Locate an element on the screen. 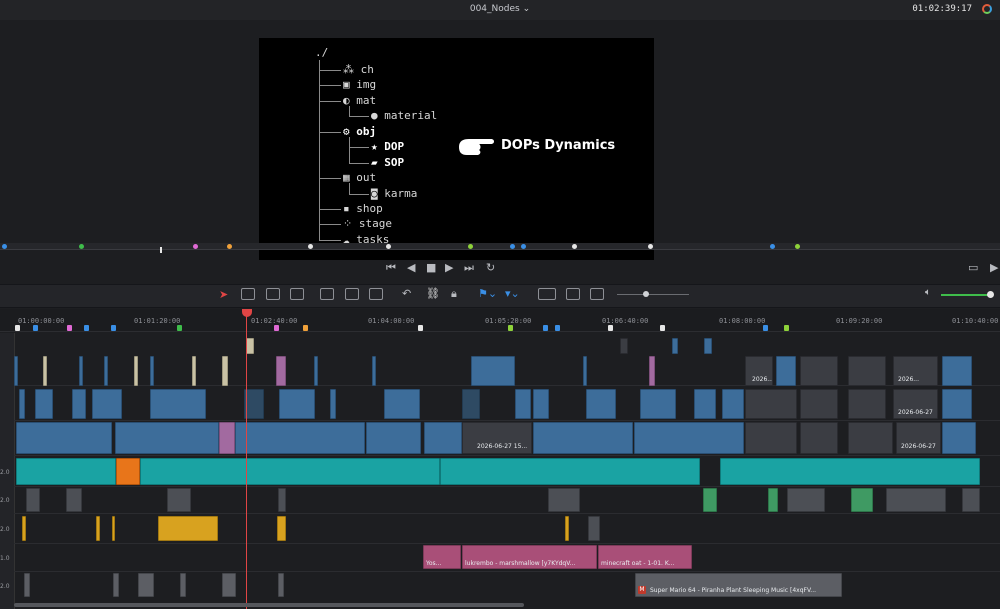 This screenshot has height=609, width=1000. volume-slider-handle is located at coordinates (990, 294).